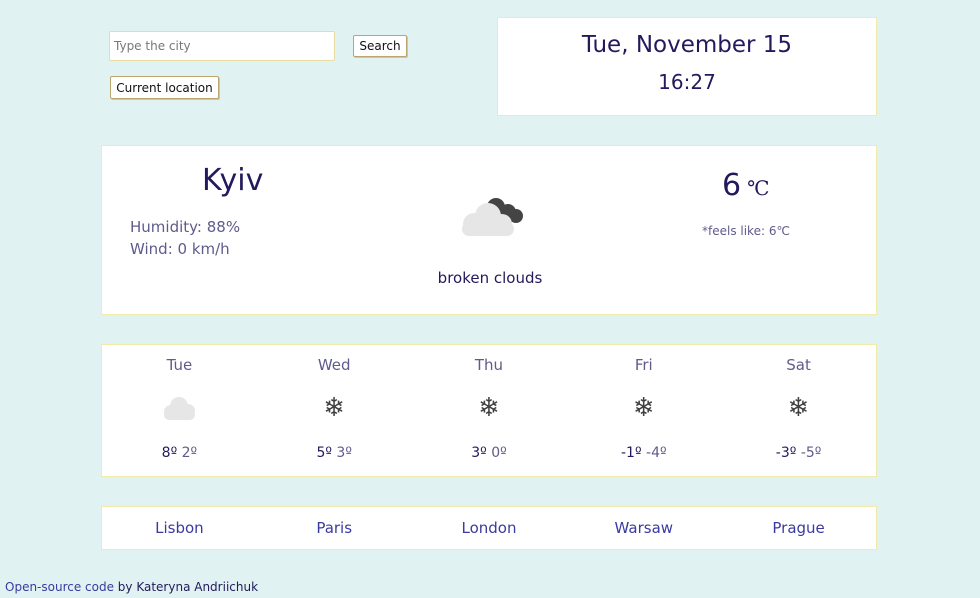 Image resolution: width=980 pixels, height=598 pixels. Describe the element at coordinates (380, 46) in the screenshot. I see `search-button: Search` at that location.